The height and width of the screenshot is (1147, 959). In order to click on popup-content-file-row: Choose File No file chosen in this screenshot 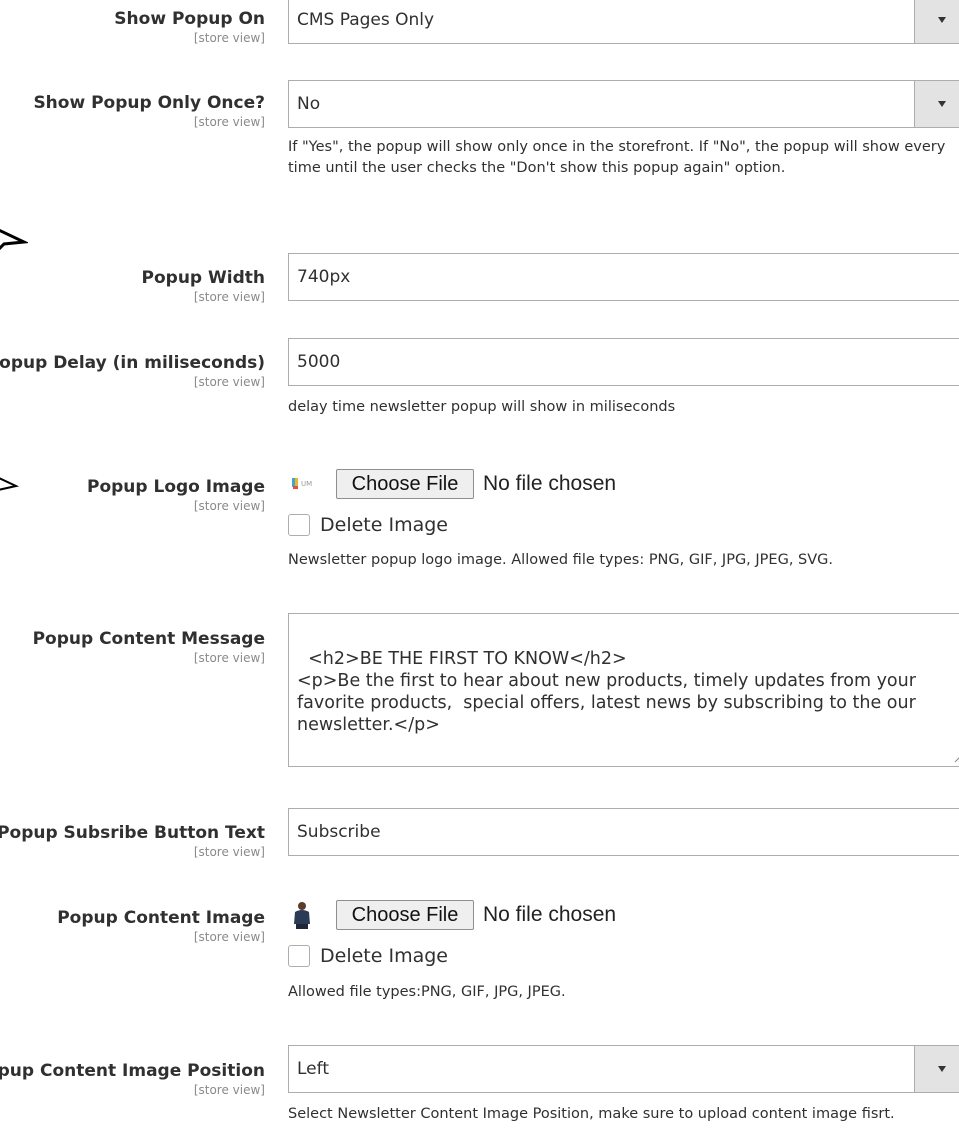, I will do `click(488, 916)`.